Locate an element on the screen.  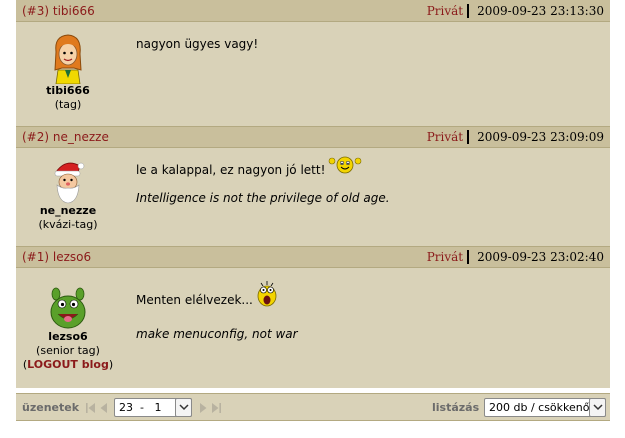
green-monster-avatar-icon is located at coordinates (68, 308).